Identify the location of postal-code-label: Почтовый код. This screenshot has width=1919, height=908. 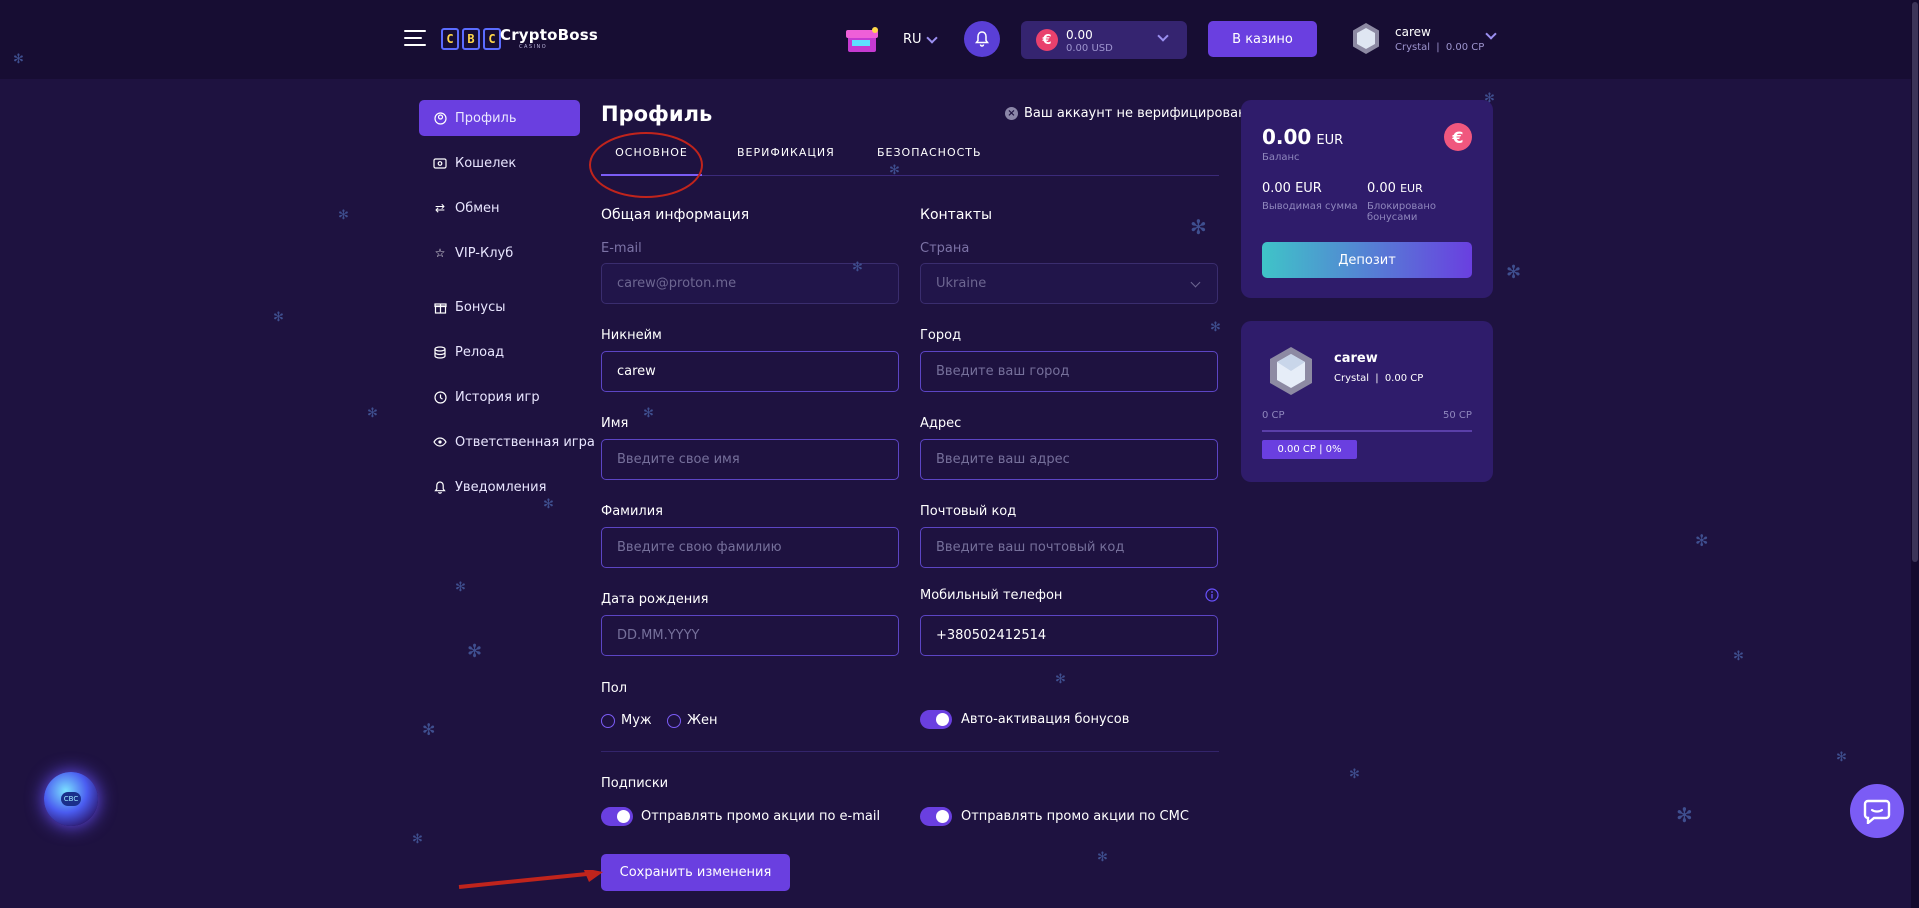
(968, 511).